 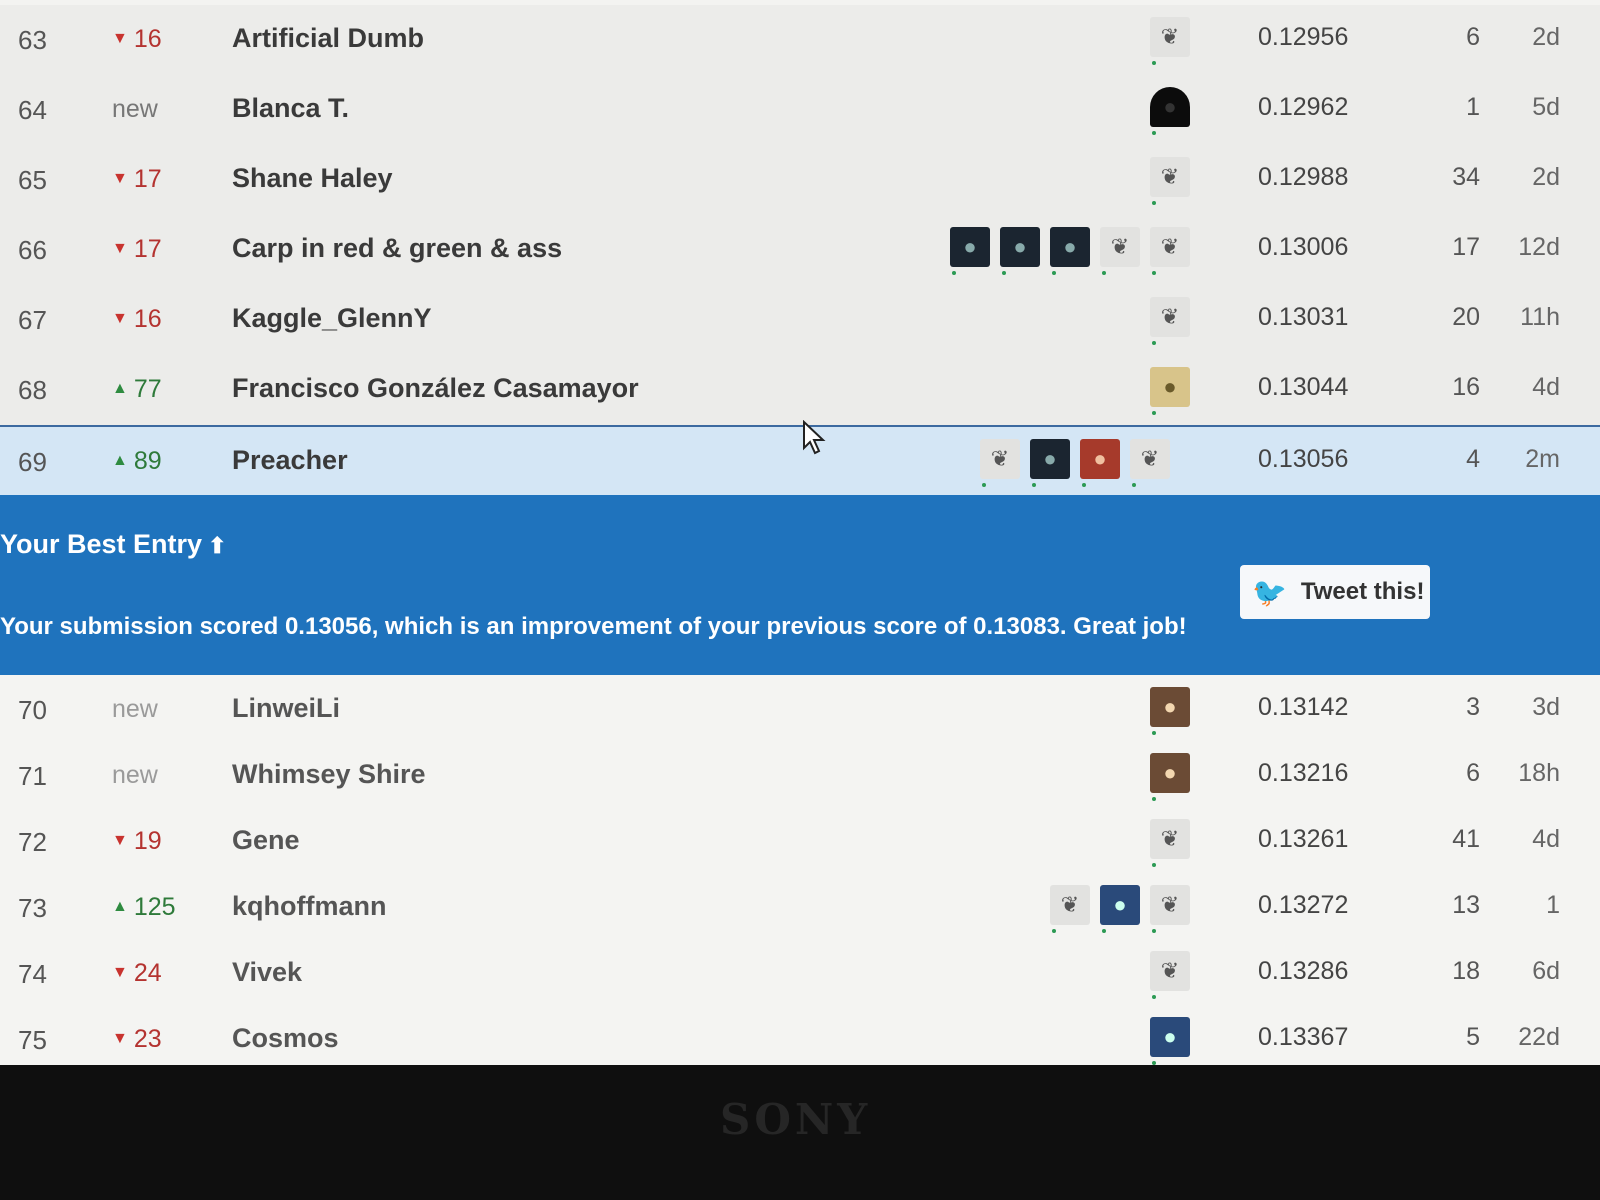 What do you see at coordinates (137, 389) in the screenshot?
I see `rank-change: ▲ 77` at bounding box center [137, 389].